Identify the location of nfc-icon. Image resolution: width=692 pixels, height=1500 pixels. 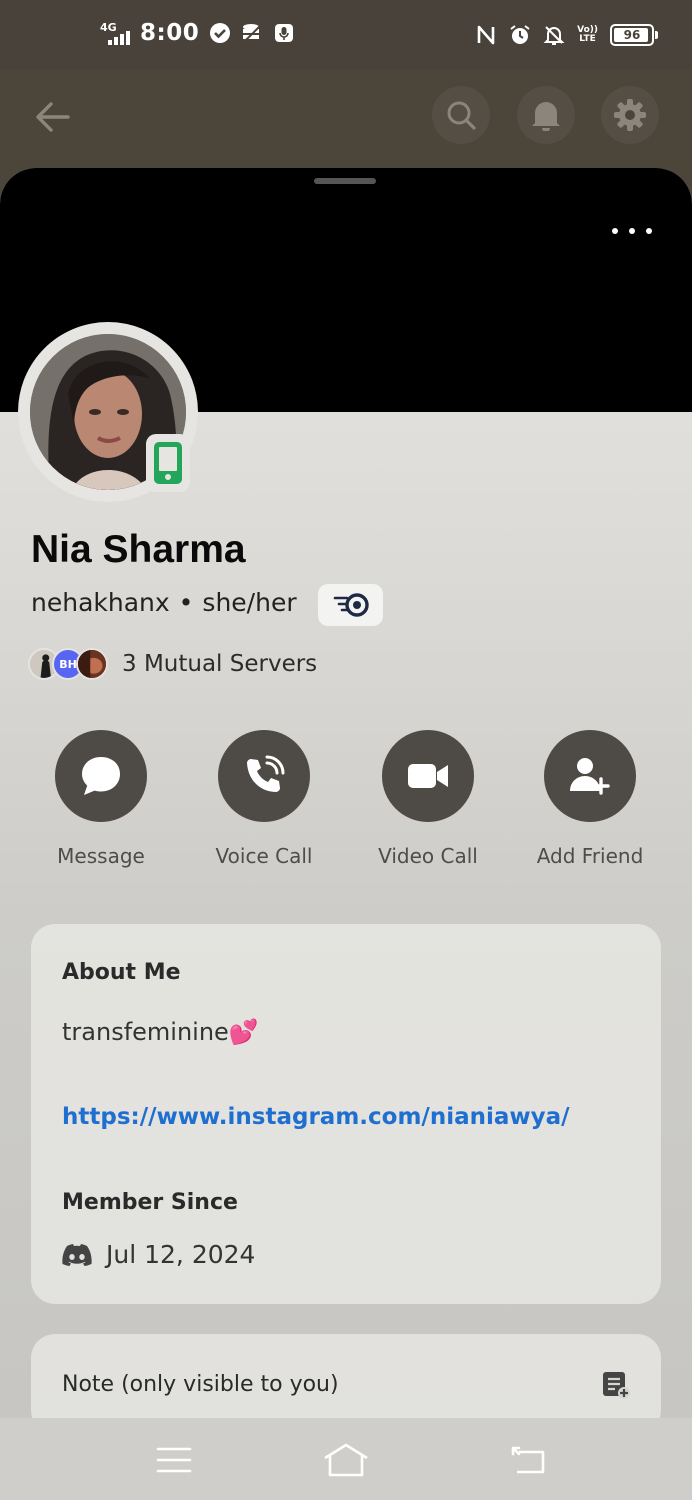
(486, 35).